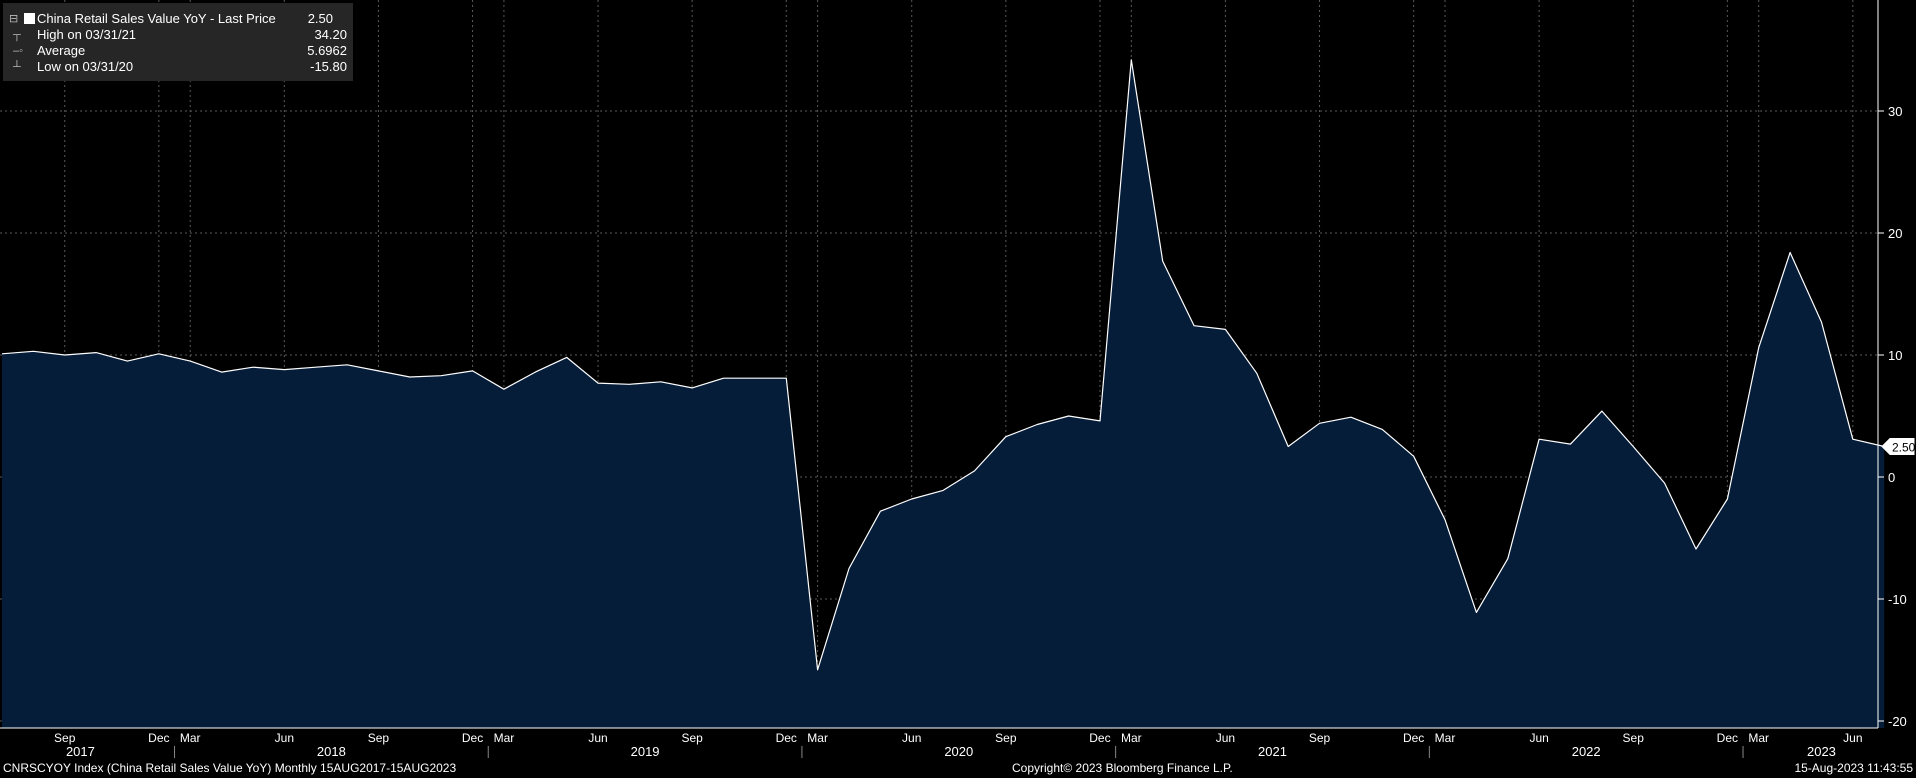 This screenshot has height=778, width=1916. What do you see at coordinates (1904, 448) in the screenshot?
I see `last-value-label: 2.50` at bounding box center [1904, 448].